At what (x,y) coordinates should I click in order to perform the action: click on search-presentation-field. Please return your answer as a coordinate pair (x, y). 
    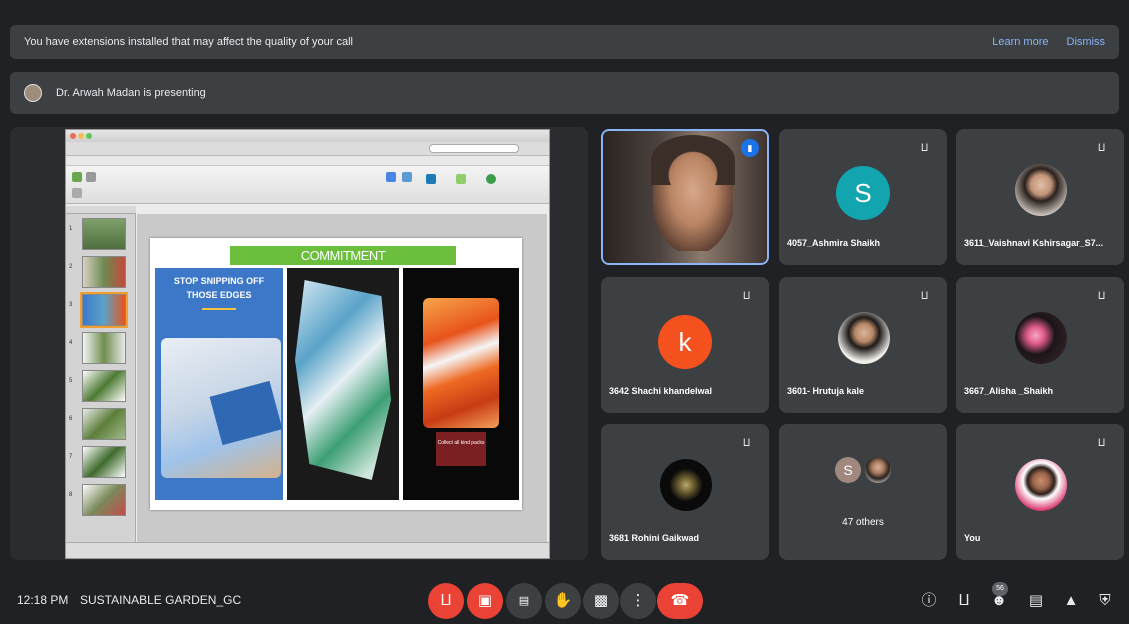
    Looking at the image, I should click on (474, 148).